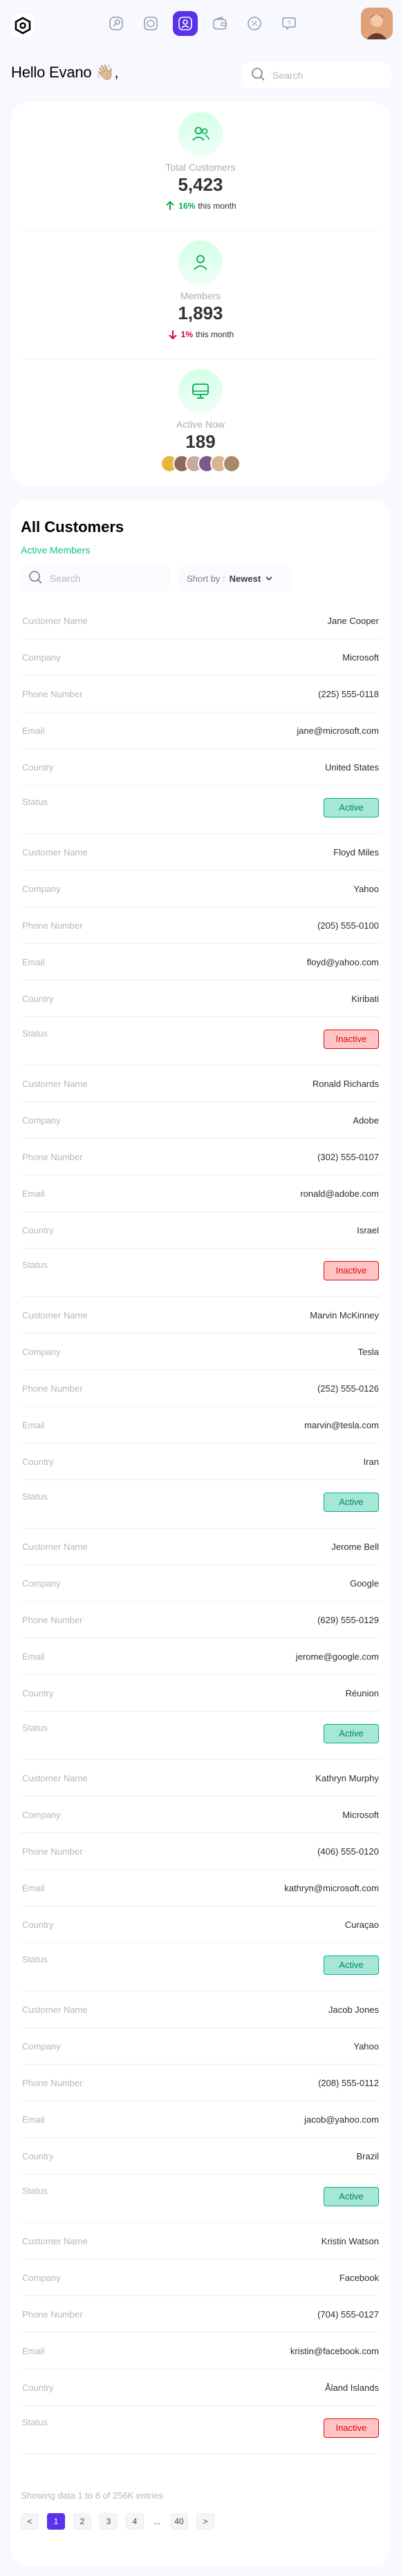 The height and width of the screenshot is (2576, 401). I want to click on customer-search-box, so click(96, 578).